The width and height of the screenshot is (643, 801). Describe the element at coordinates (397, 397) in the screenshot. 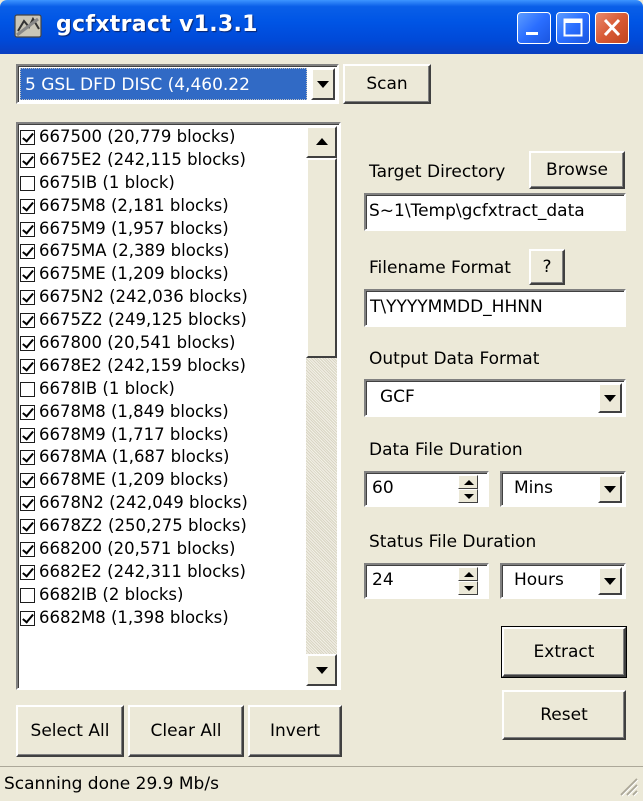

I see `output-format-value: GCF` at that location.